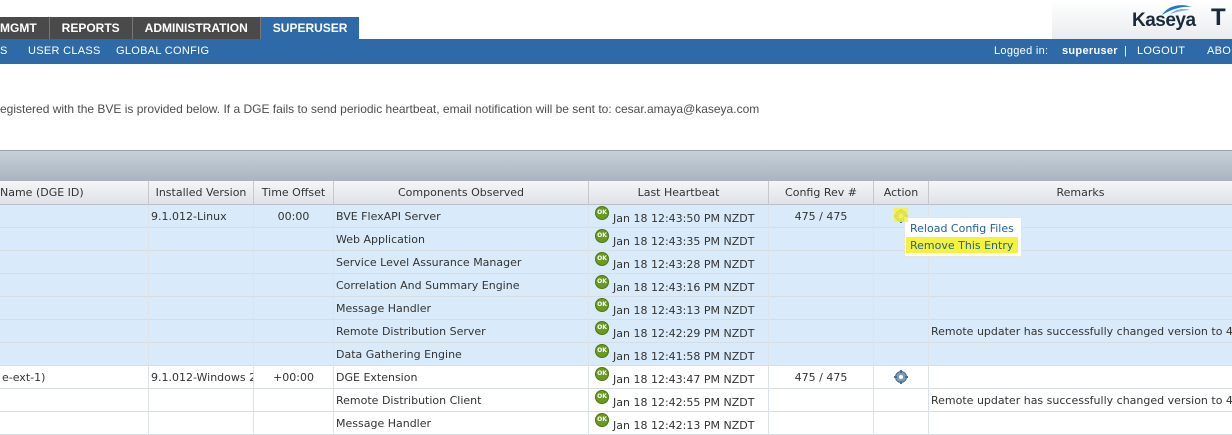 The width and height of the screenshot is (1232, 435). I want to click on heartbeat-text: Jan 18 12:43:35 PM NZDT, so click(684, 241).